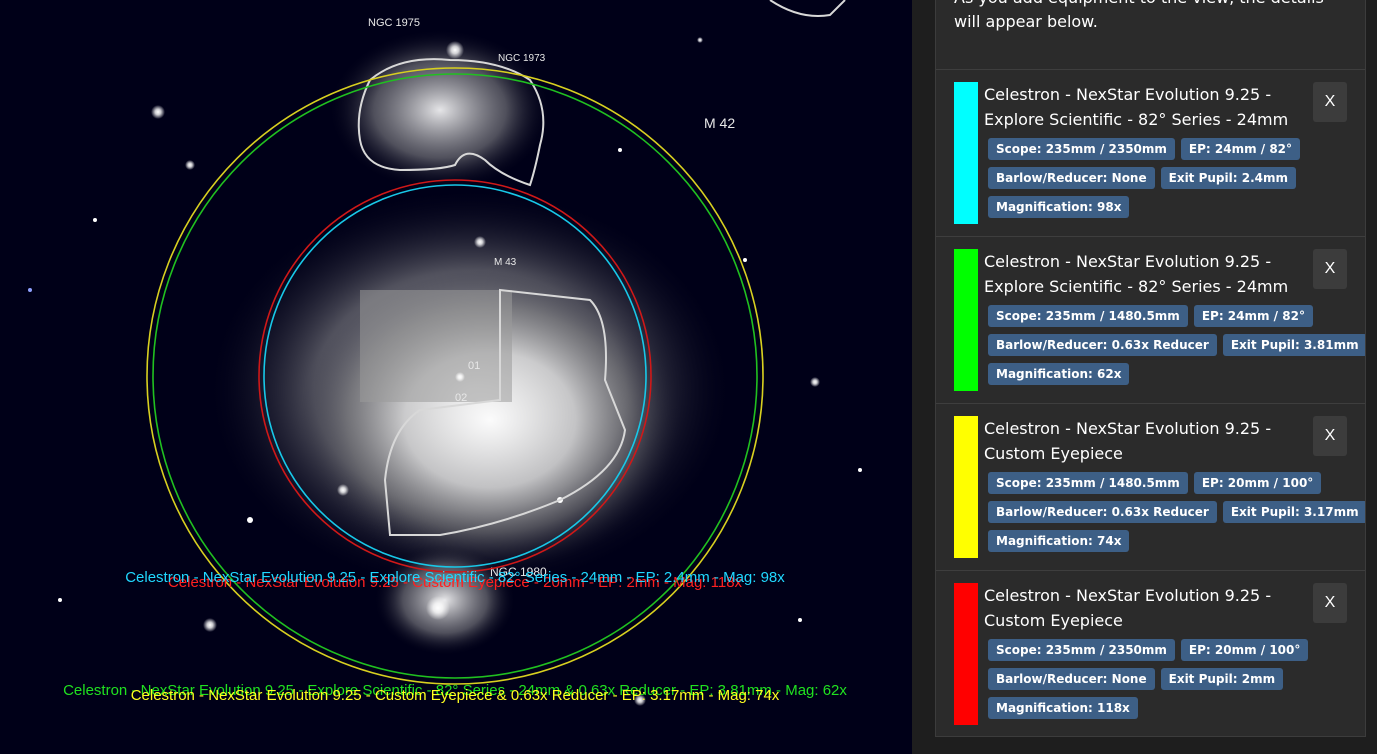  Describe the element at coordinates (522, 58) in the screenshot. I see `object-label-ngc1973: NGC 1973` at that location.